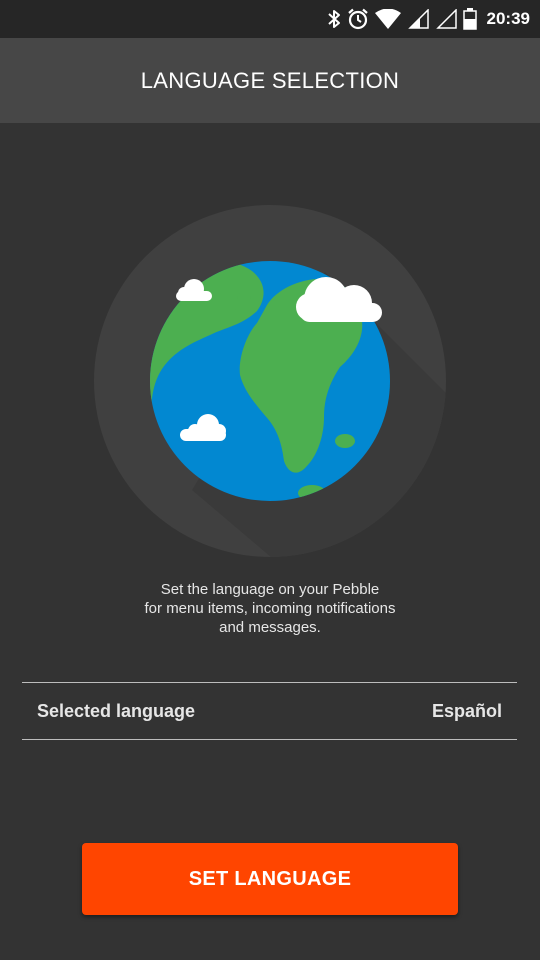  I want to click on battery-icon, so click(469, 19).